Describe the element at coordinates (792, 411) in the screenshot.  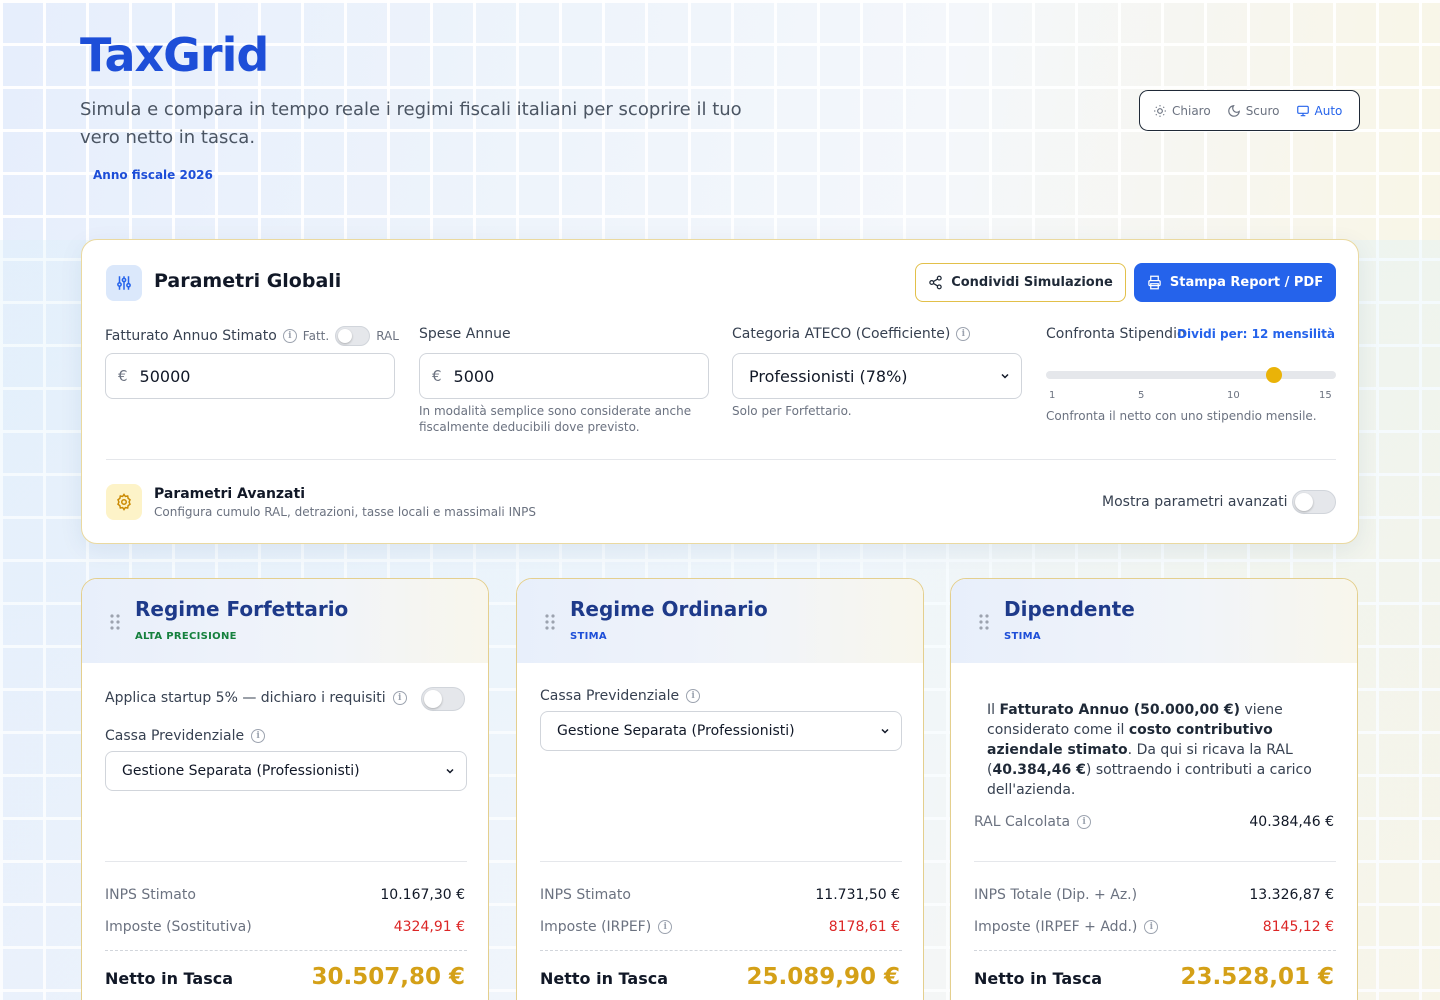
I see `ateco-hint: Solo per Forfettario.` at that location.